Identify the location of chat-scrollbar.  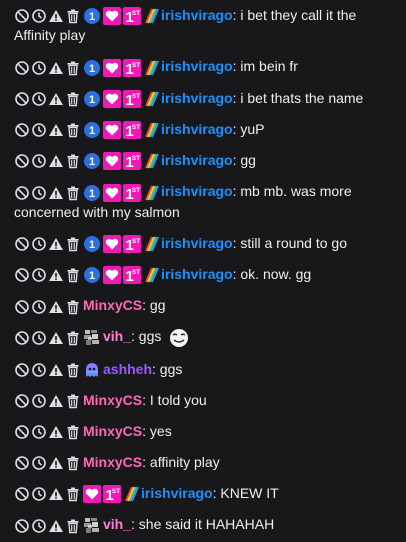
(403, 271).